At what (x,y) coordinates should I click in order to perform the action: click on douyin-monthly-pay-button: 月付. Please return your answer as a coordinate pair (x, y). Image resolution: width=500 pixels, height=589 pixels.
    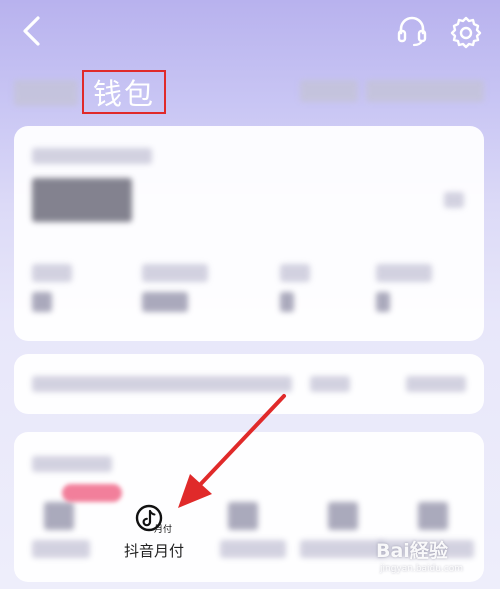
    Looking at the image, I should click on (154, 519).